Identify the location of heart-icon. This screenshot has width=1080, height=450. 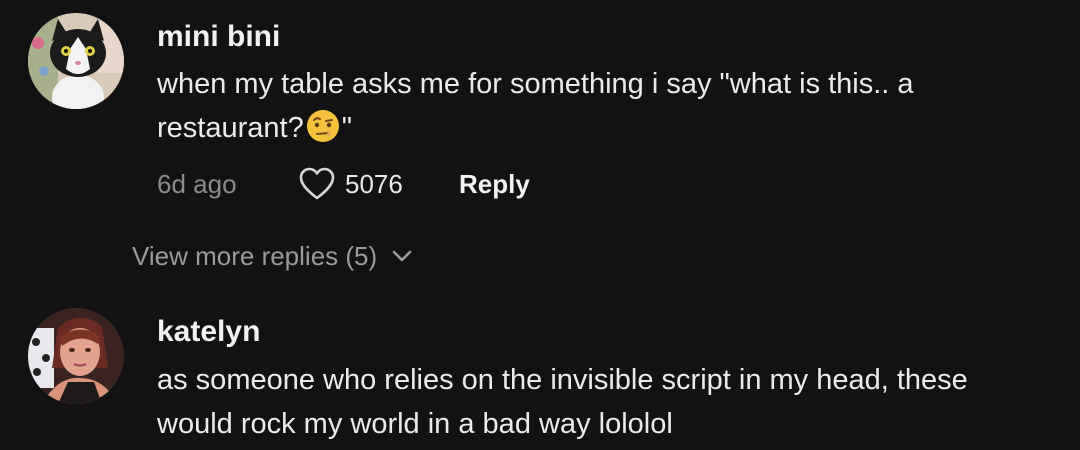
(317, 183).